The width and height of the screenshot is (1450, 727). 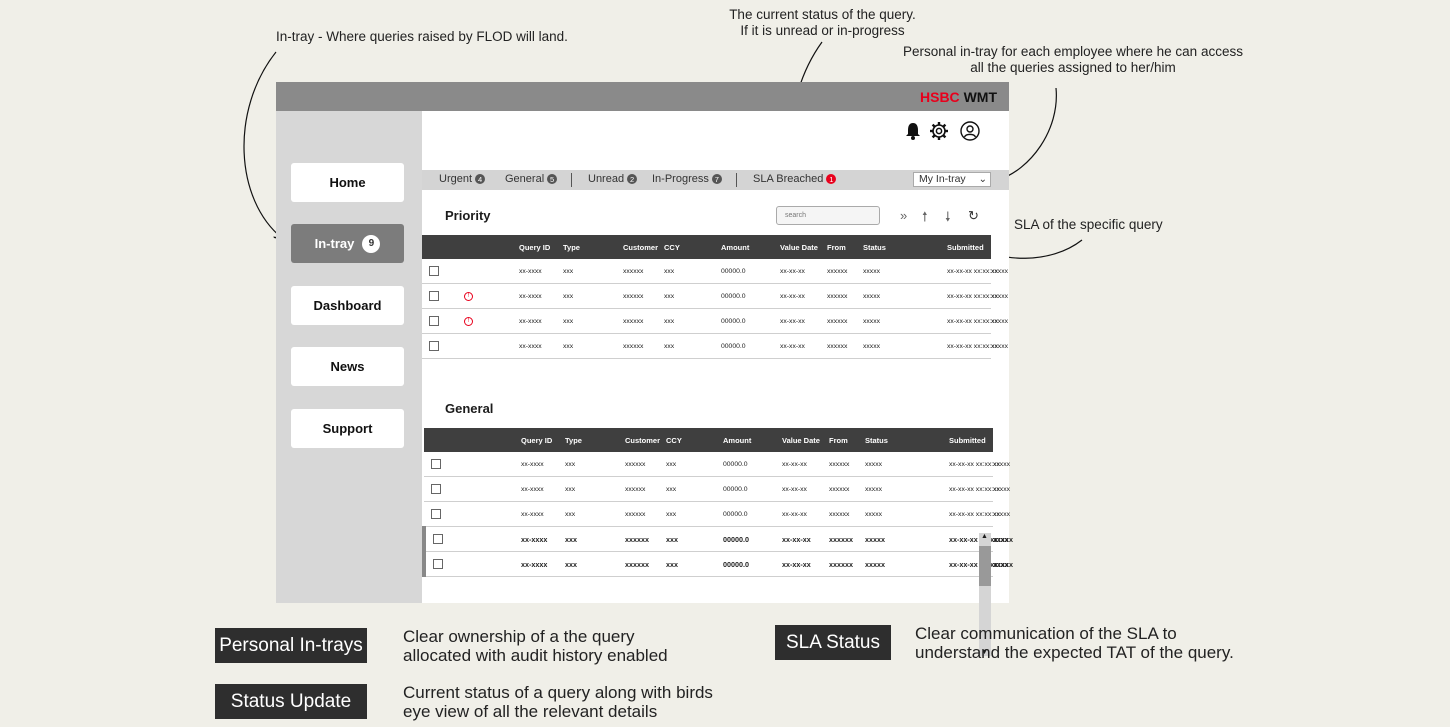 I want to click on filter-sla-breached: SLA Breached 1, so click(x=795, y=179).